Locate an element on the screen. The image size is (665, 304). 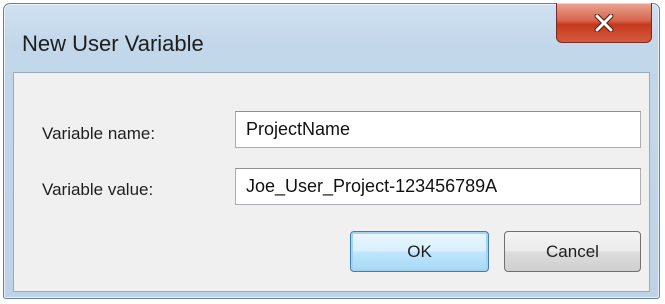
cancel-button: Cancel is located at coordinates (572, 251).